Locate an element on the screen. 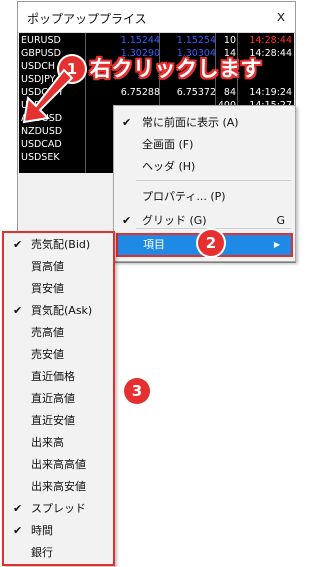  quote-bid: 1.15244 is located at coordinates (140, 40).